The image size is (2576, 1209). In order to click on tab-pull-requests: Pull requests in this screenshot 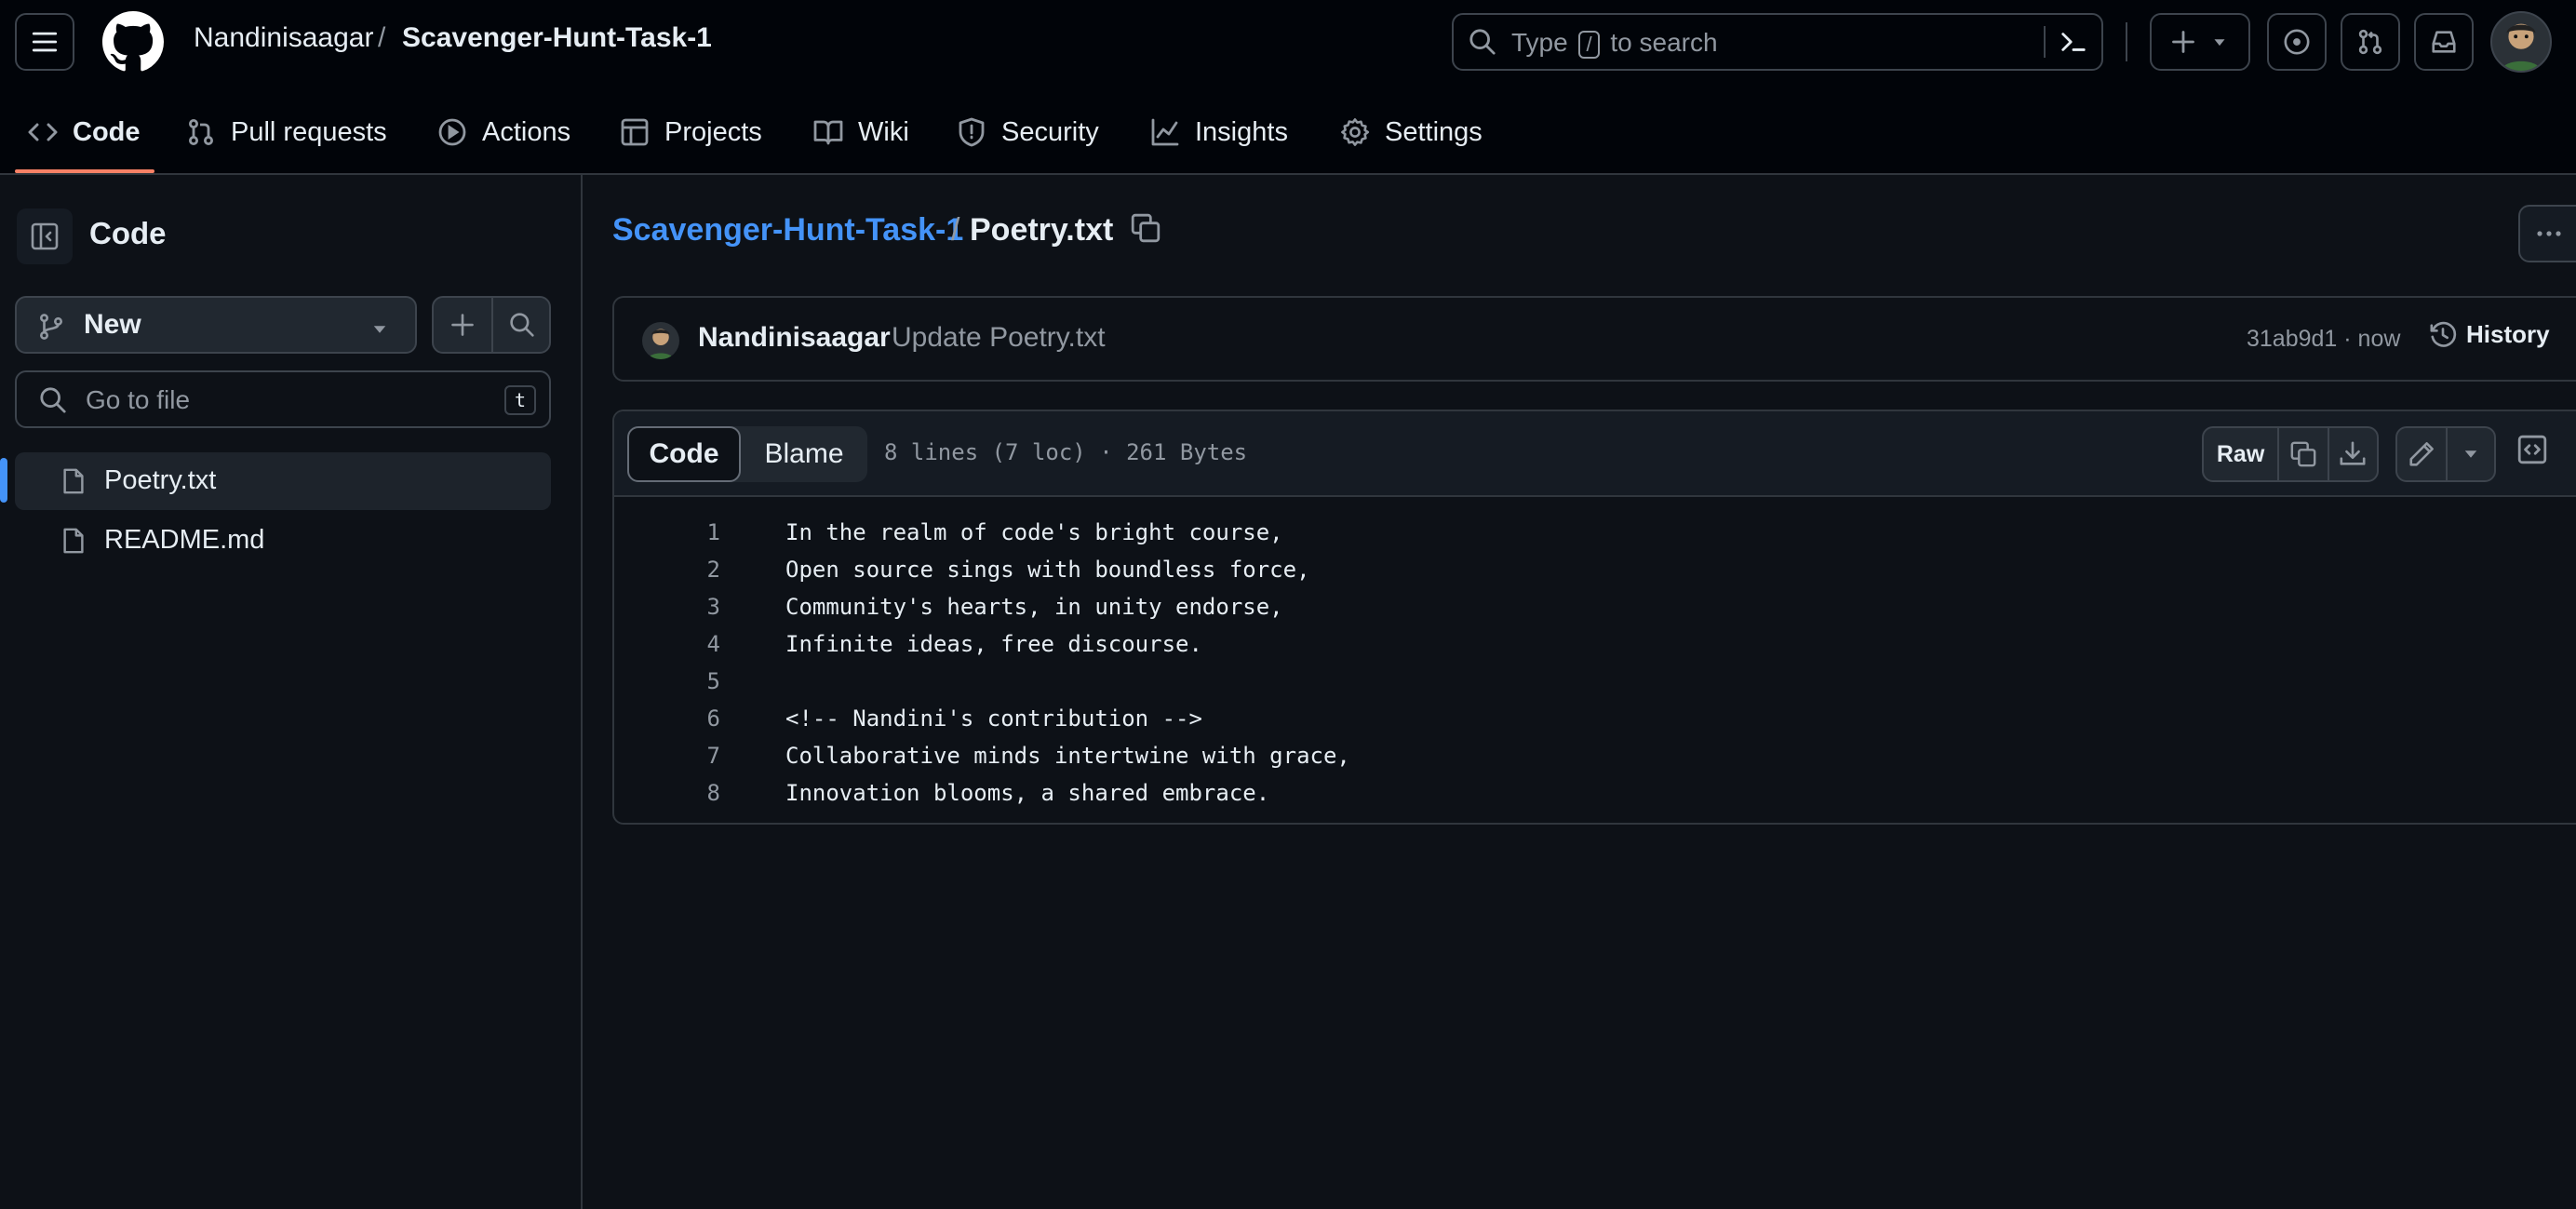, I will do `click(286, 132)`.